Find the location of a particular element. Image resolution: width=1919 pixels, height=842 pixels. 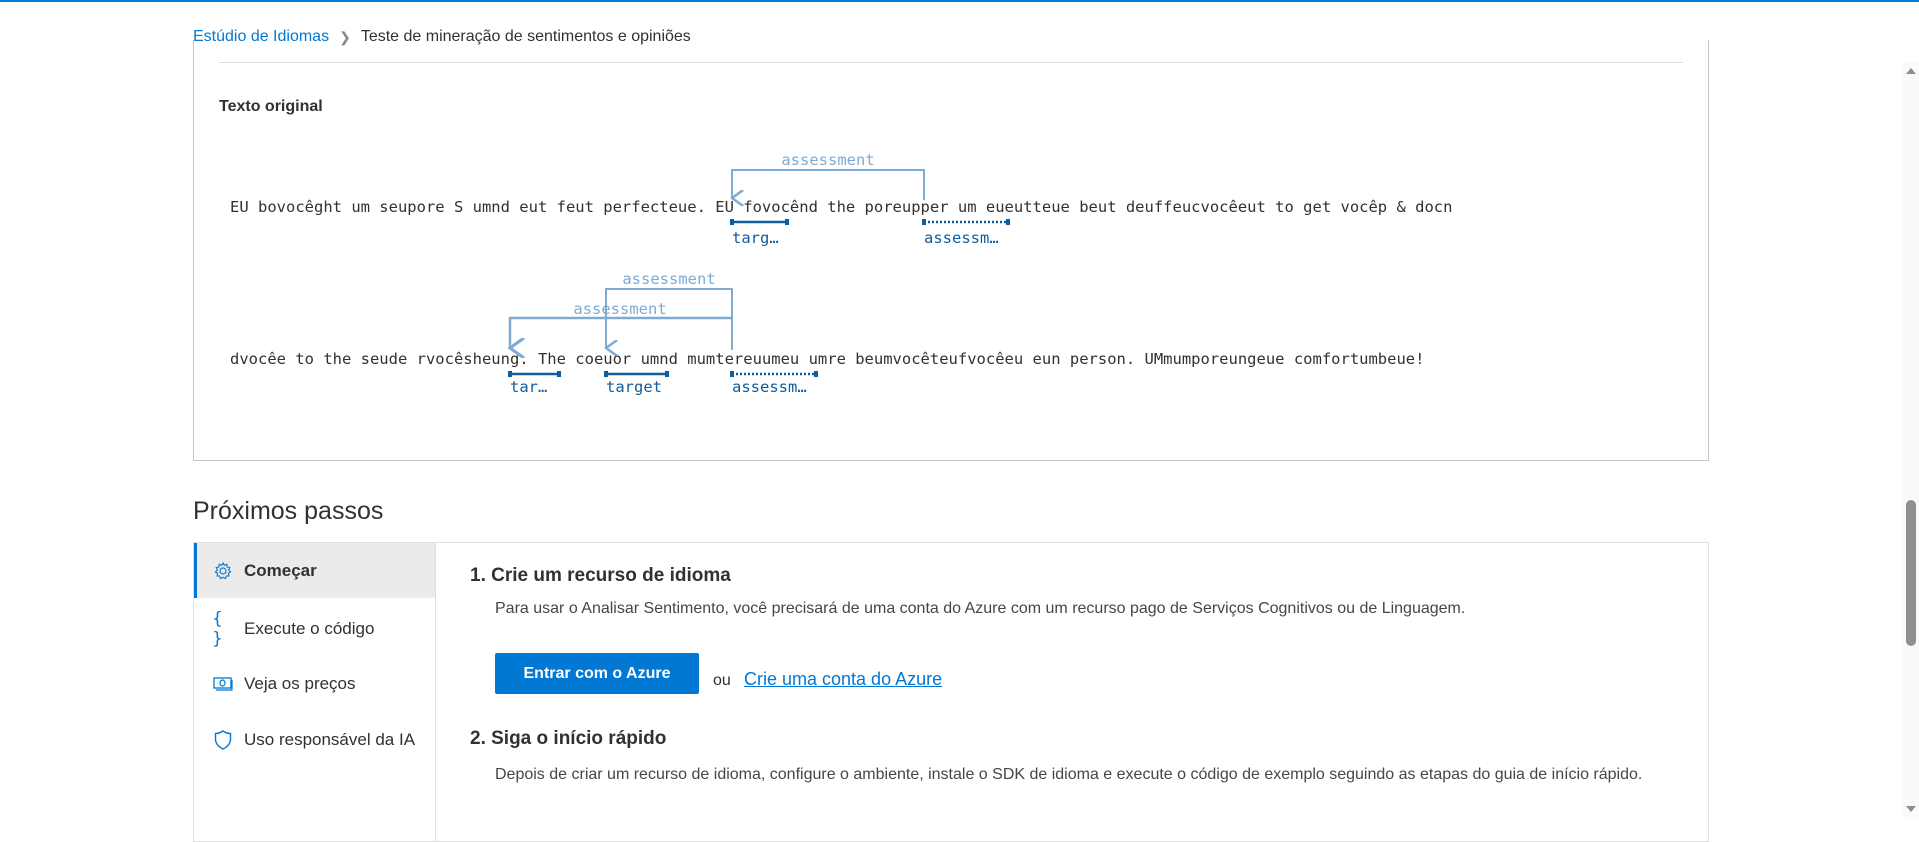

next-steps-title: Próximos passos is located at coordinates (288, 511).